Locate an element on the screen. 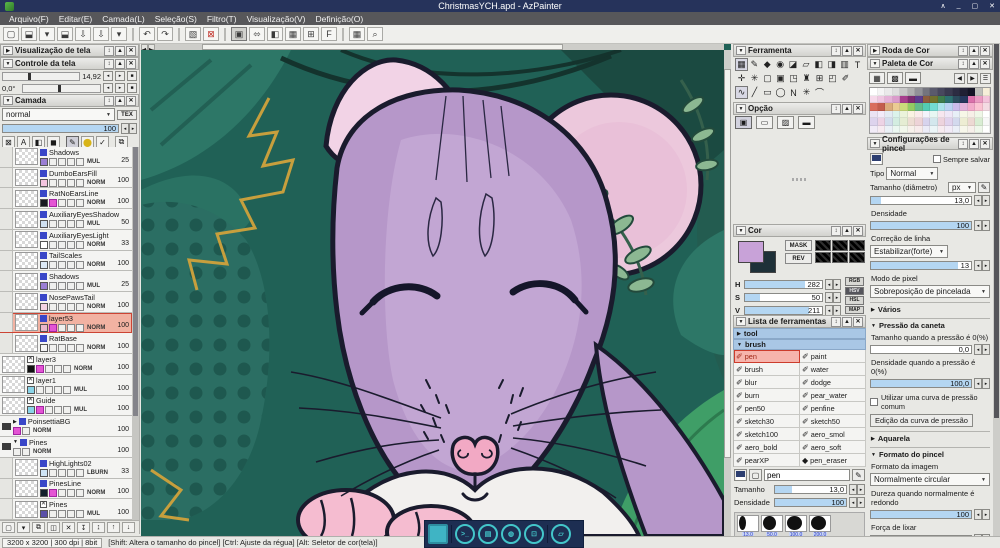 The height and width of the screenshot is (548, 1000). brush-item: ✐ pen50 is located at coordinates (767, 408).